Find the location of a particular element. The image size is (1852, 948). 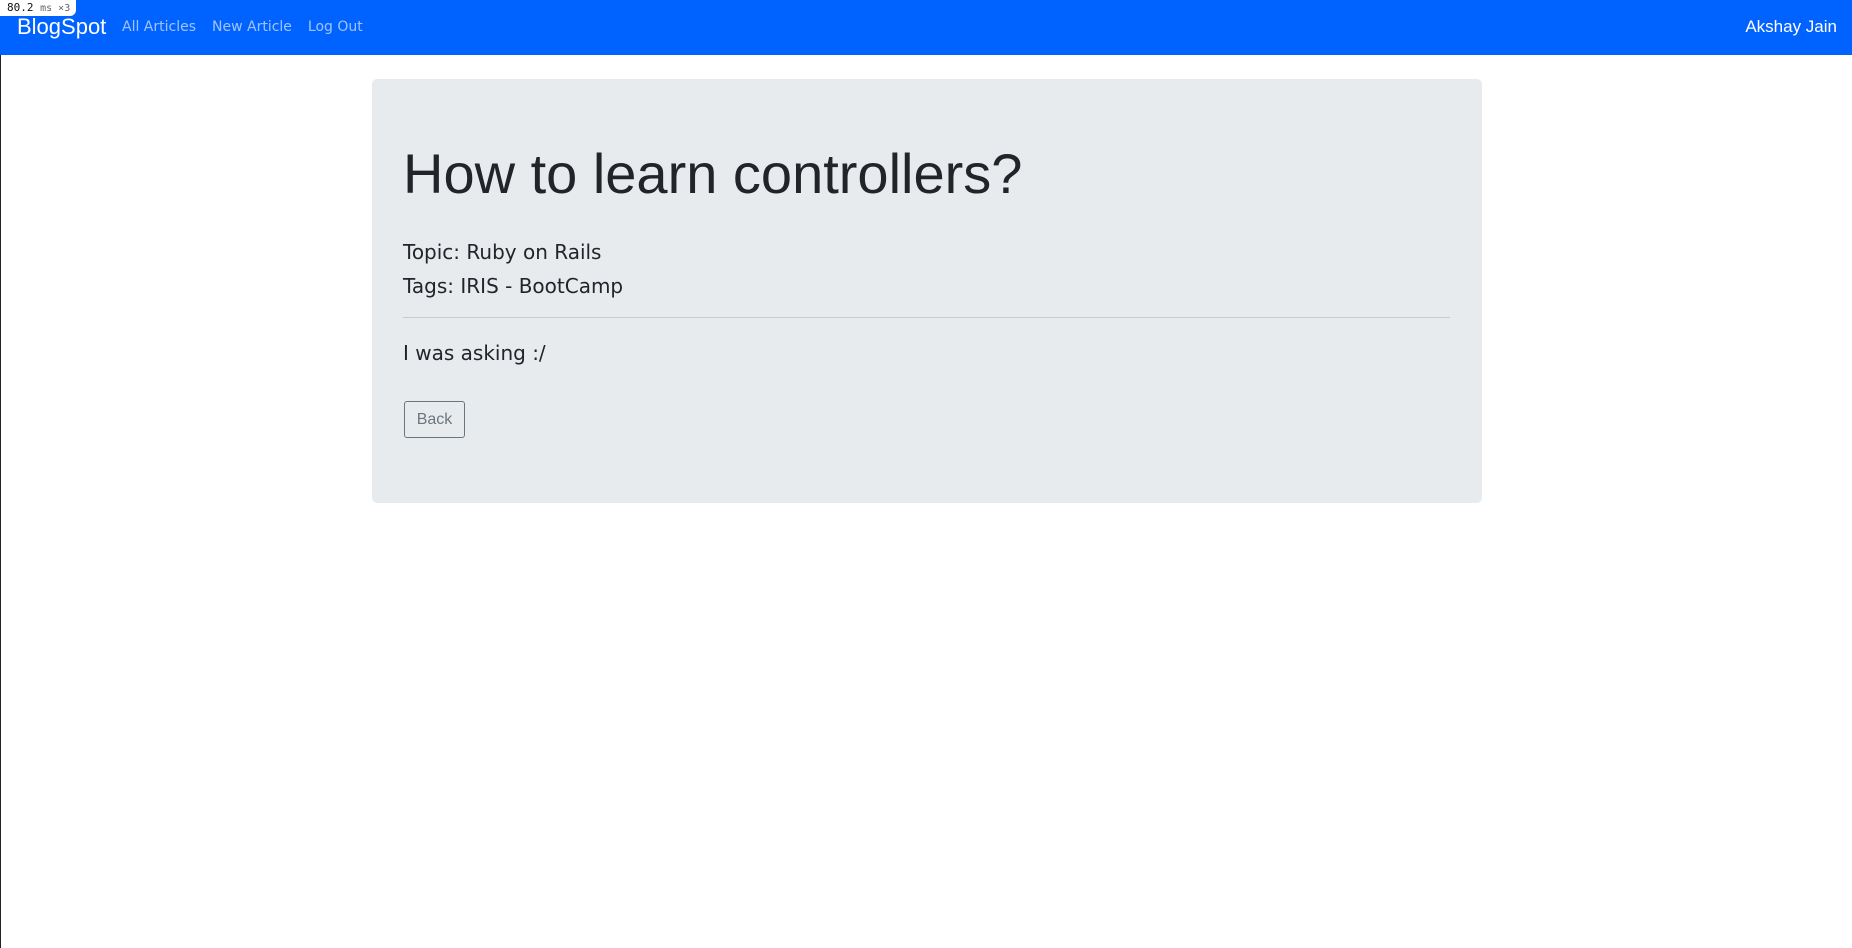

performance-value: 80.2 is located at coordinates (20, 7).